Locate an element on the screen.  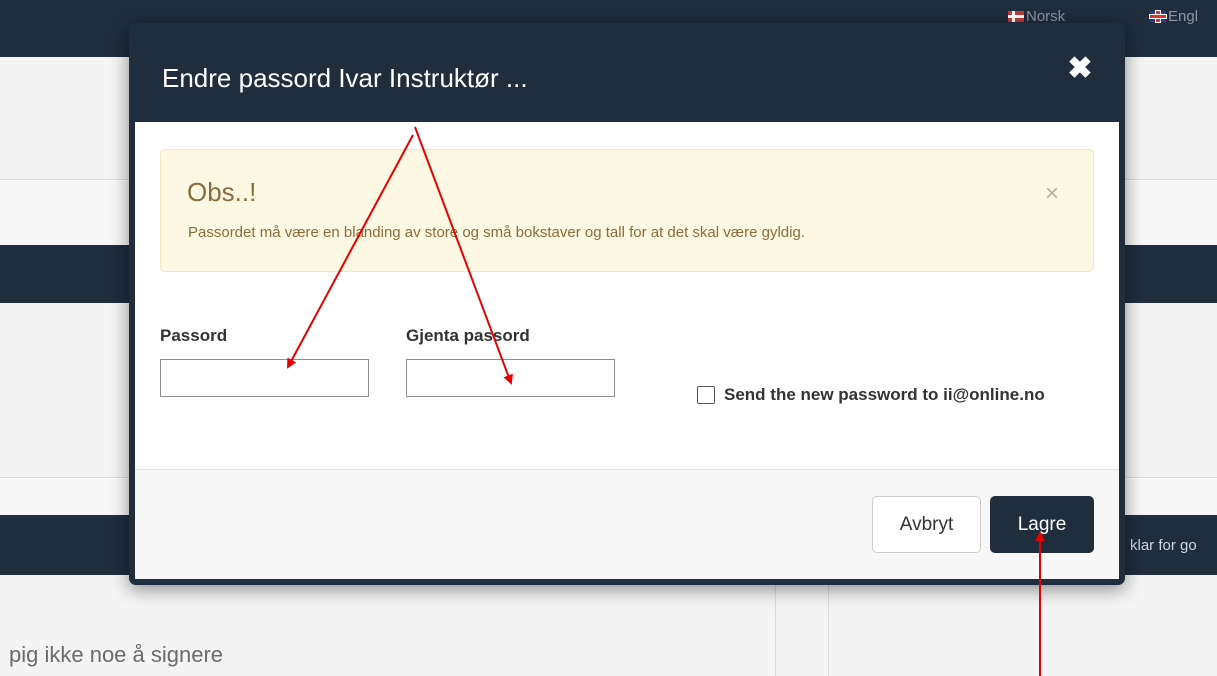
repeat-password-input is located at coordinates (510, 378).